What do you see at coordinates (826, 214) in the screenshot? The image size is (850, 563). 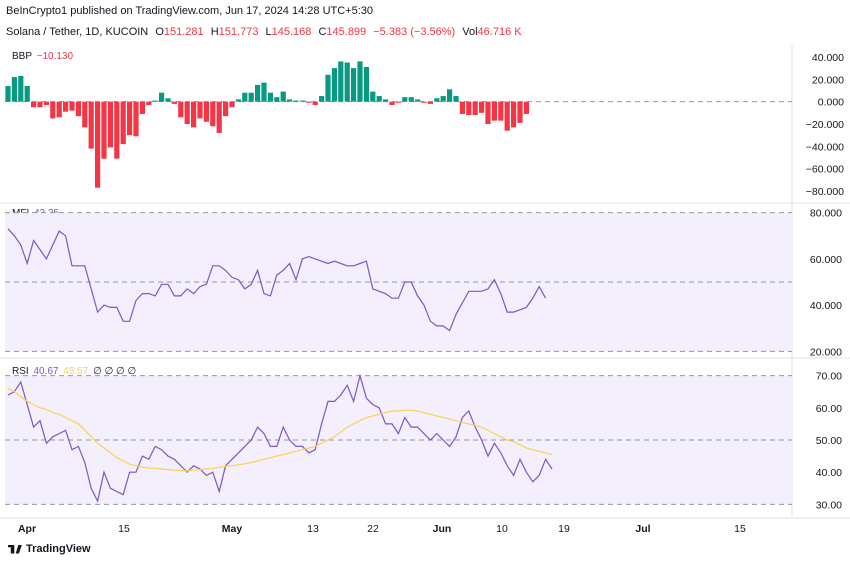 I see `mfi-tick-label: 80.000` at bounding box center [826, 214].